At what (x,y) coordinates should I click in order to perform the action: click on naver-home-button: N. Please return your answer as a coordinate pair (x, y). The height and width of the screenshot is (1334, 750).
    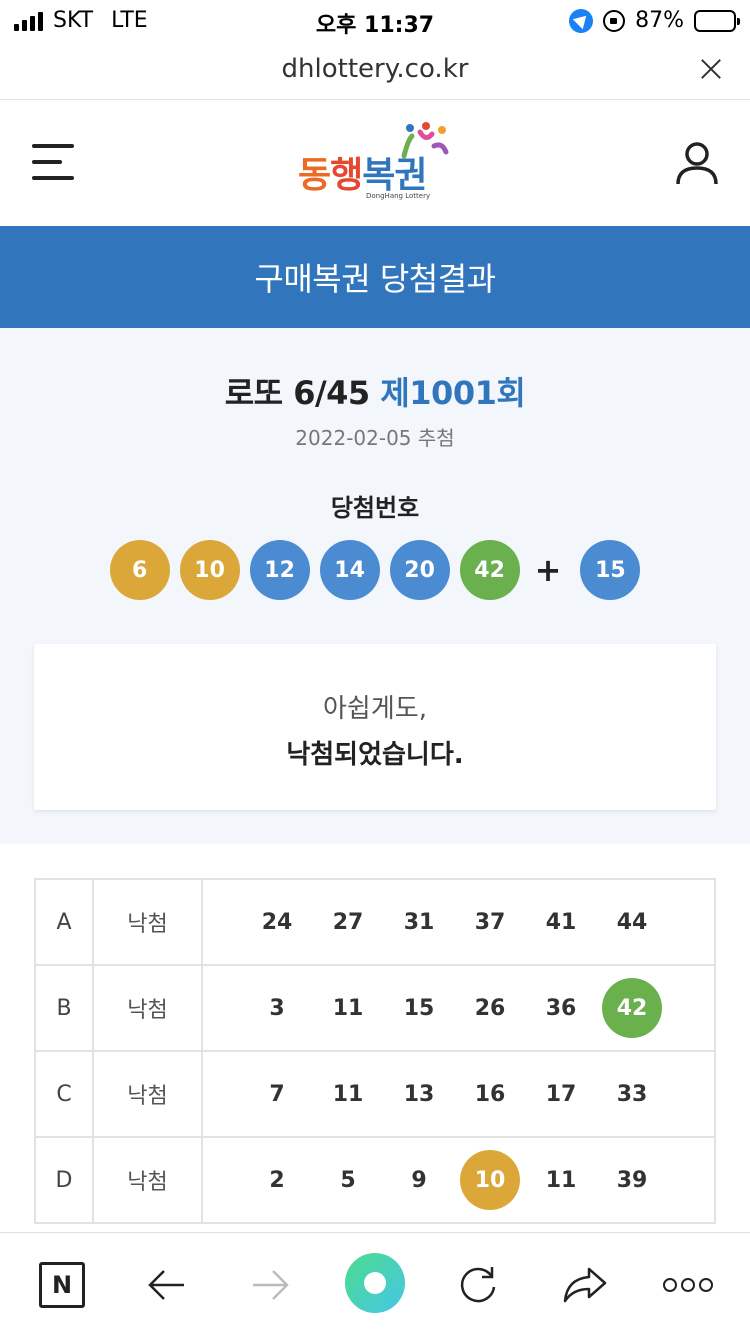
    Looking at the image, I should click on (62, 1285).